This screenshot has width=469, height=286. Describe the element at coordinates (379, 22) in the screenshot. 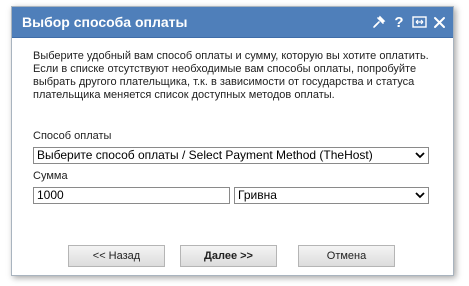

I see `pin-icon` at that location.